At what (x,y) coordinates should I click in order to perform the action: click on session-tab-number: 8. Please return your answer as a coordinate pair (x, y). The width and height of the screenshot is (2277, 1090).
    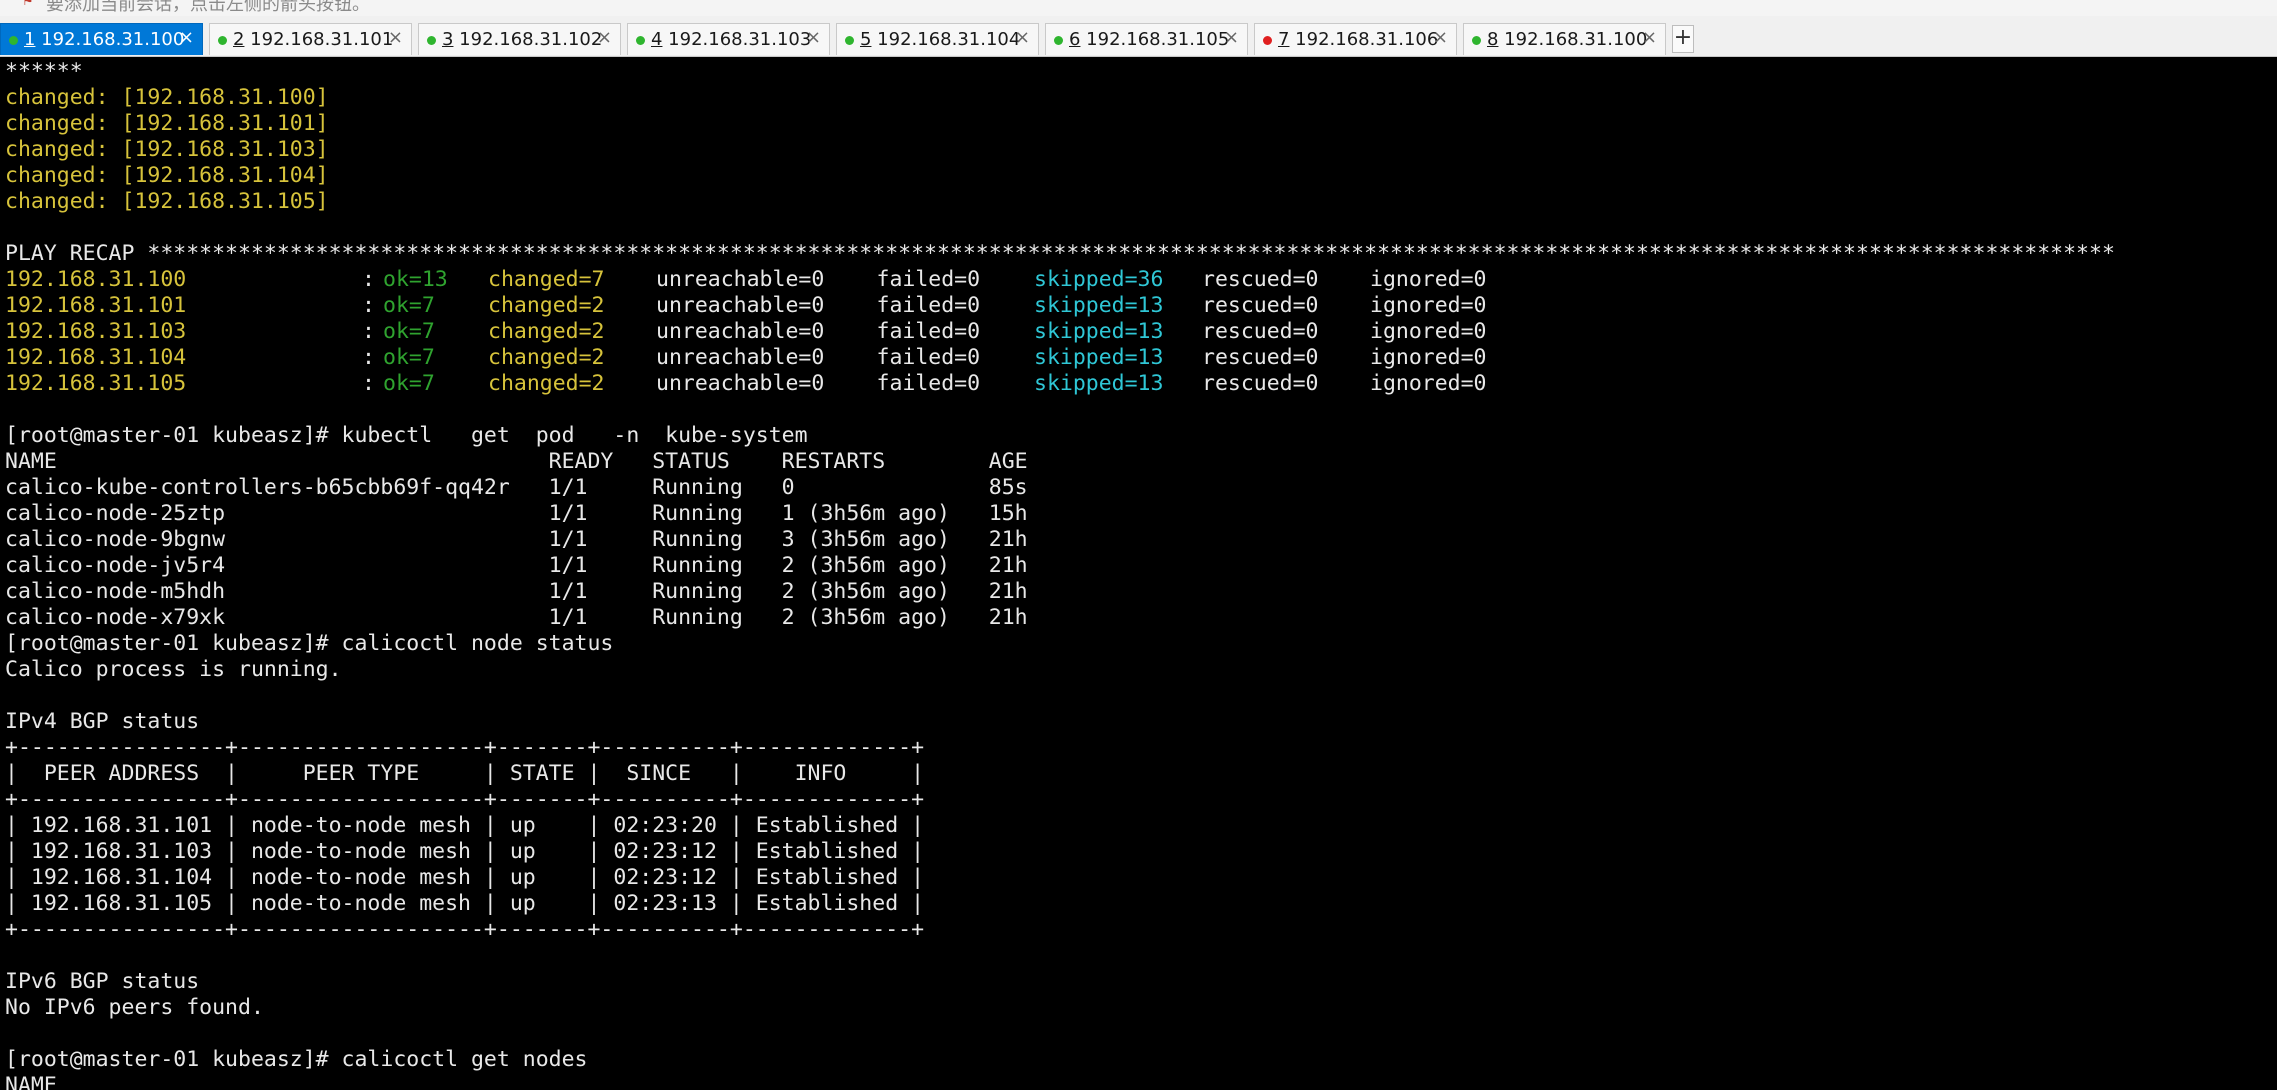
    Looking at the image, I should click on (1493, 39).